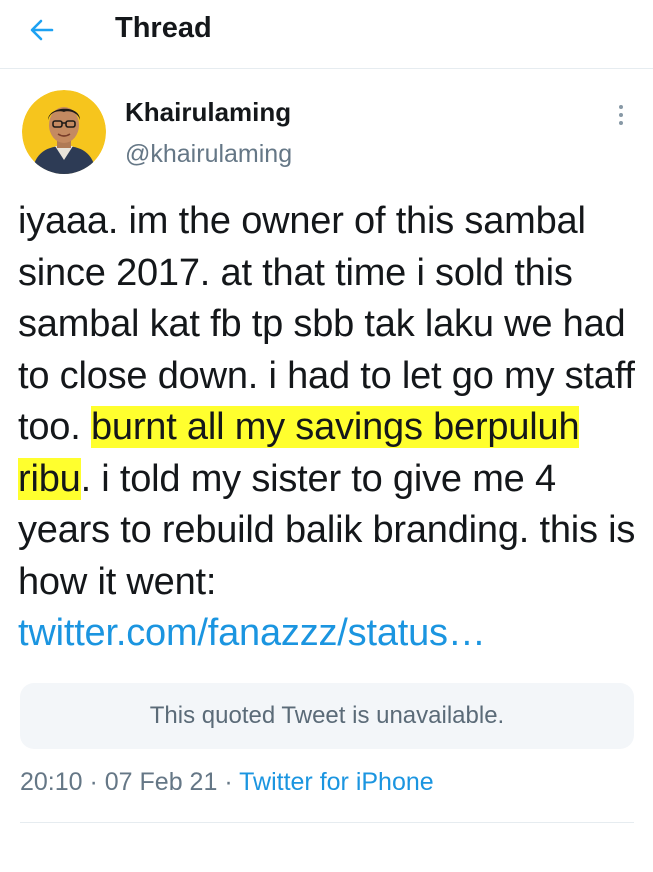 The width and height of the screenshot is (653, 872). I want to click on more-options-button, so click(621, 115).